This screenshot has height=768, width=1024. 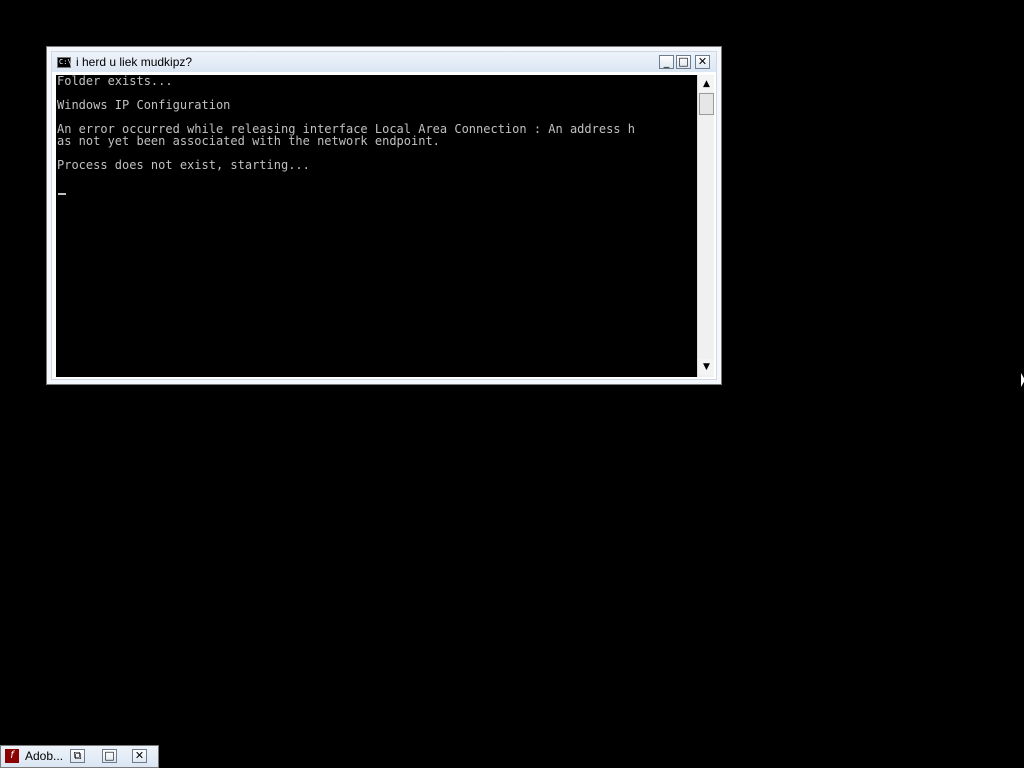 What do you see at coordinates (109, 756) in the screenshot?
I see `maximize-button-minimized: □` at bounding box center [109, 756].